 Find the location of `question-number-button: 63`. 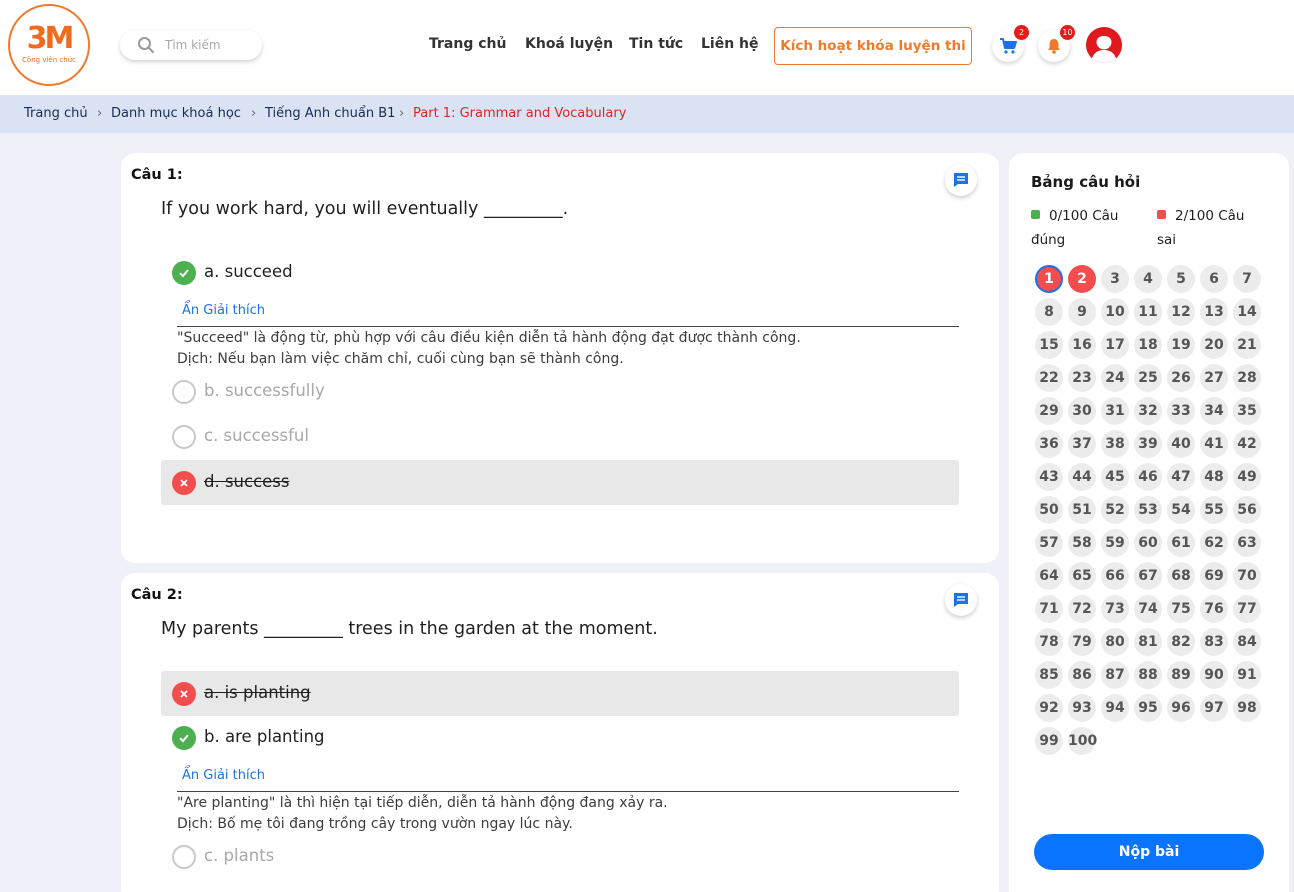

question-number-button: 63 is located at coordinates (1247, 543).